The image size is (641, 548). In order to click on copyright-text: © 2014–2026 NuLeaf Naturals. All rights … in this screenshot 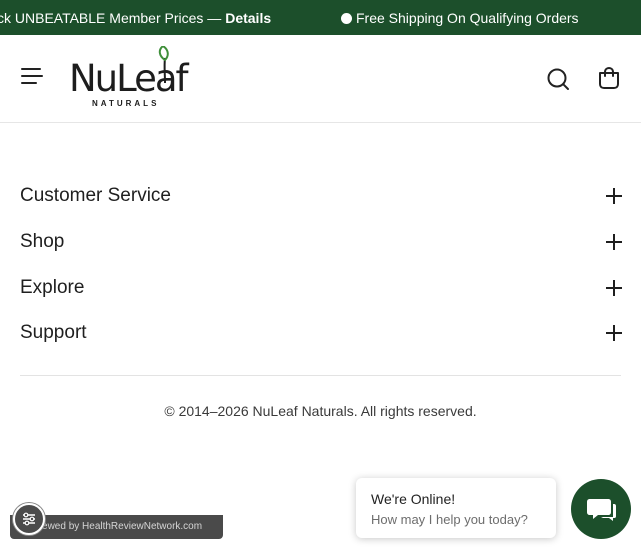, I will do `click(320, 411)`.